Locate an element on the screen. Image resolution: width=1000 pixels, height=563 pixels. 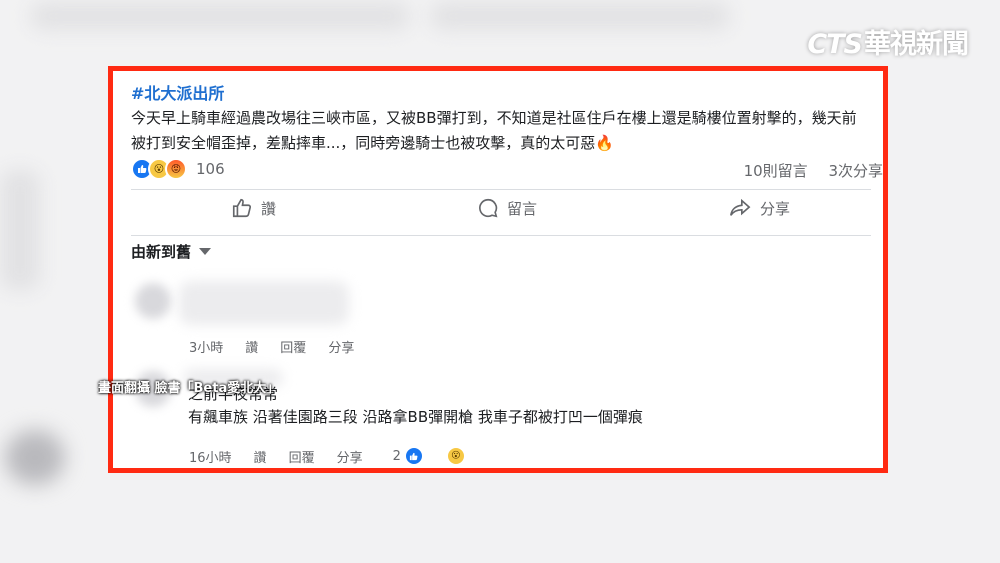
background-avatar-blur is located at coordinates (35, 457).